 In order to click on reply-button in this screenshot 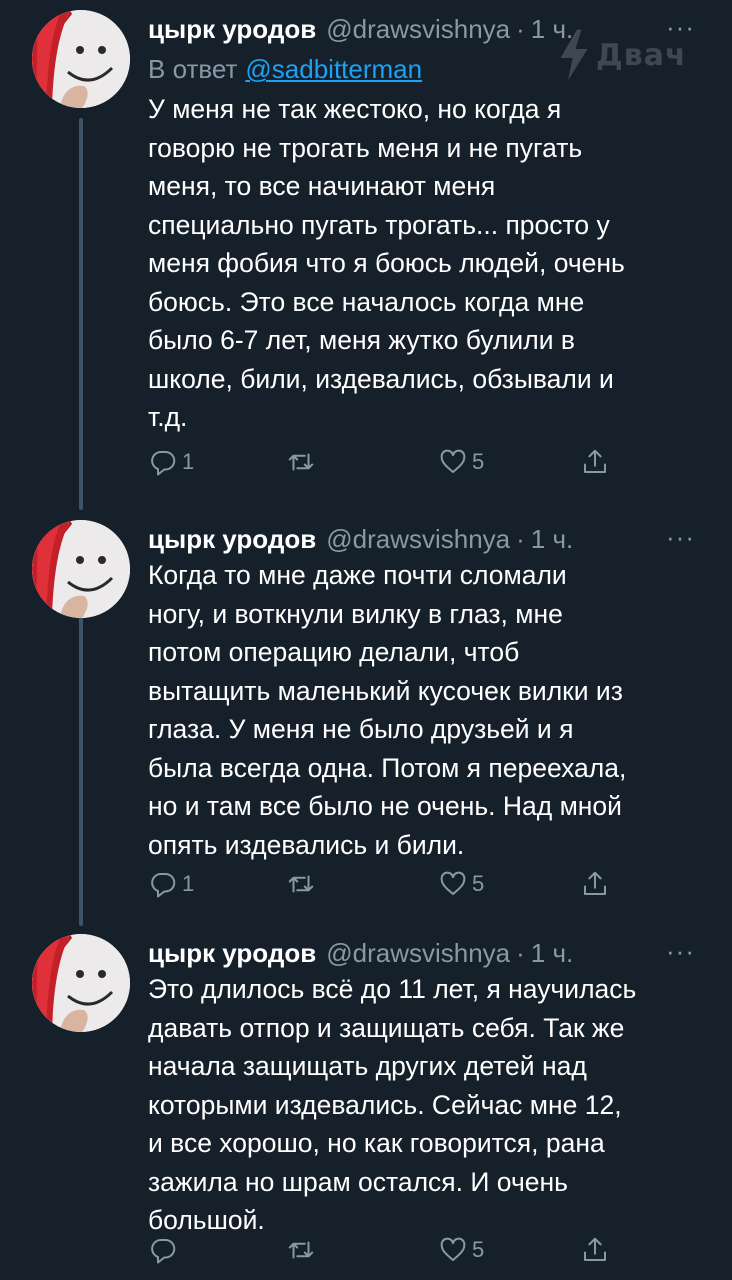, I will do `click(165, 1250)`.